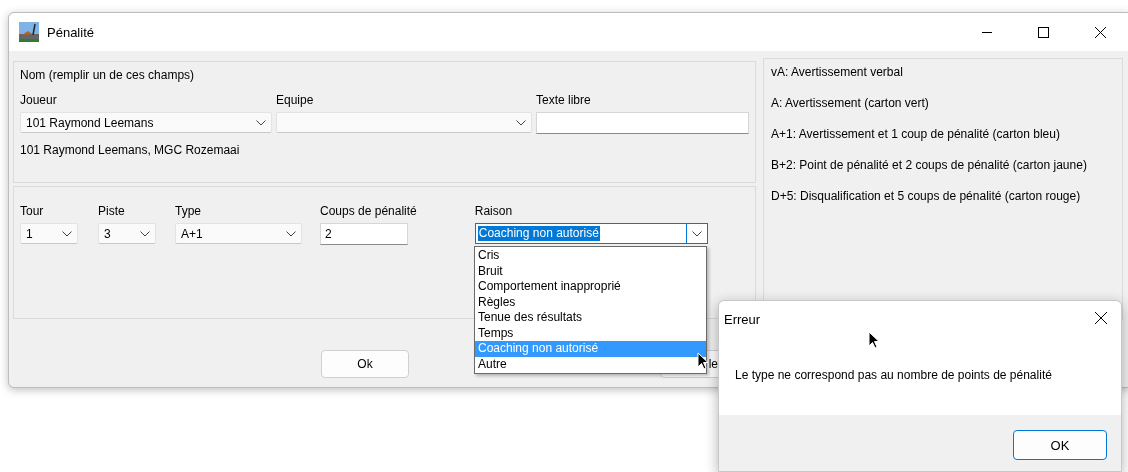  I want to click on player-info-text: 101 Raymond Leemans, MGC Rozemaai, so click(130, 150).